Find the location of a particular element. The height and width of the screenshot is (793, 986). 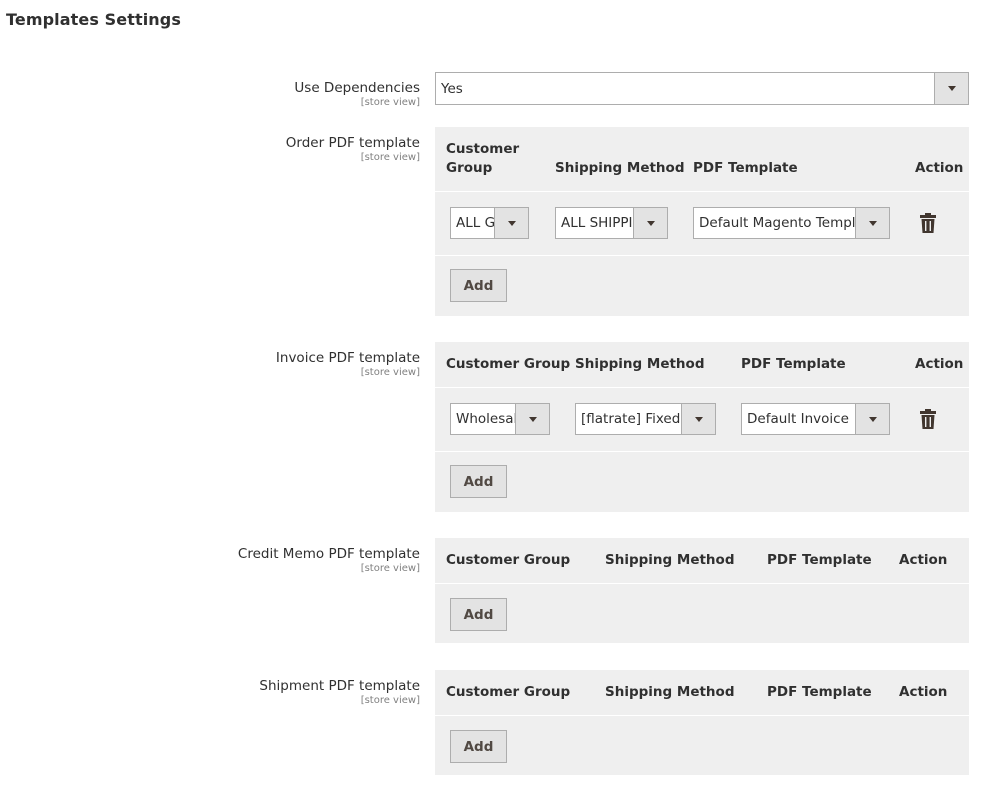

creditmemo-pdf-label: Credit Memo PDF template is located at coordinates (328, 554).